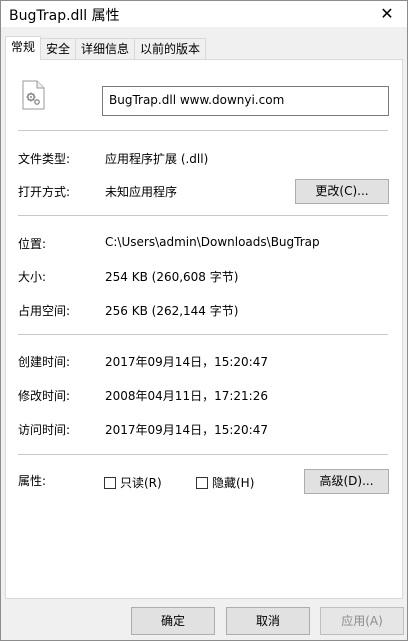 The width and height of the screenshot is (408, 641). Describe the element at coordinates (172, 311) in the screenshot. I see `disk-size-value: 256 KB (262,144 字节)` at that location.